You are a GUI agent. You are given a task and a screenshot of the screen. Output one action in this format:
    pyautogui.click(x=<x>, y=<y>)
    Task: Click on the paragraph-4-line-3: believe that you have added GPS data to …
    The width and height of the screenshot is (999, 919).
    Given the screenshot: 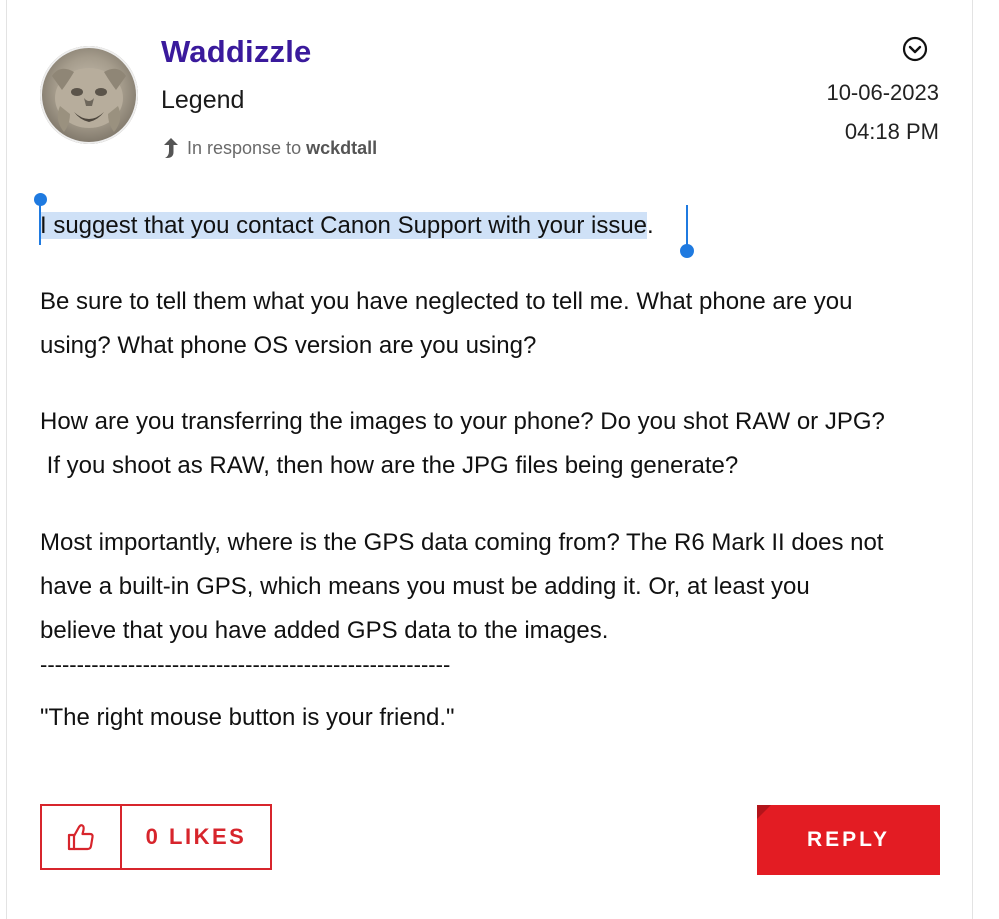 What is the action you would take?
    pyautogui.click(x=324, y=630)
    